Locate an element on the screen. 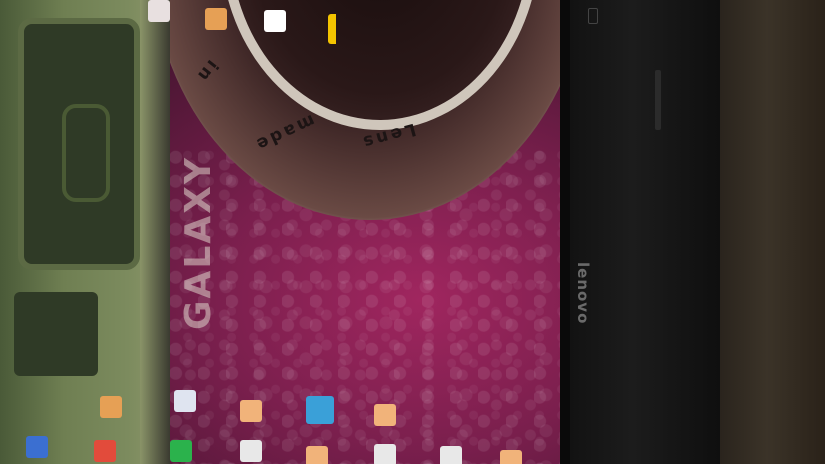 The width and height of the screenshot is (825, 464). camera-pad is located at coordinates (56, 334).